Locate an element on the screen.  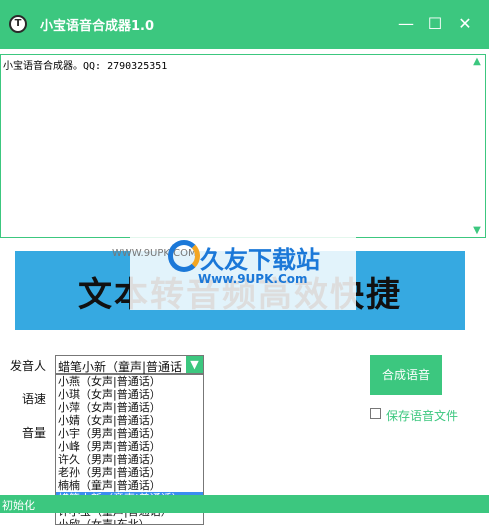
text-content: 小宝语音合成器。QQ: 2790325351 is located at coordinates (85, 66).